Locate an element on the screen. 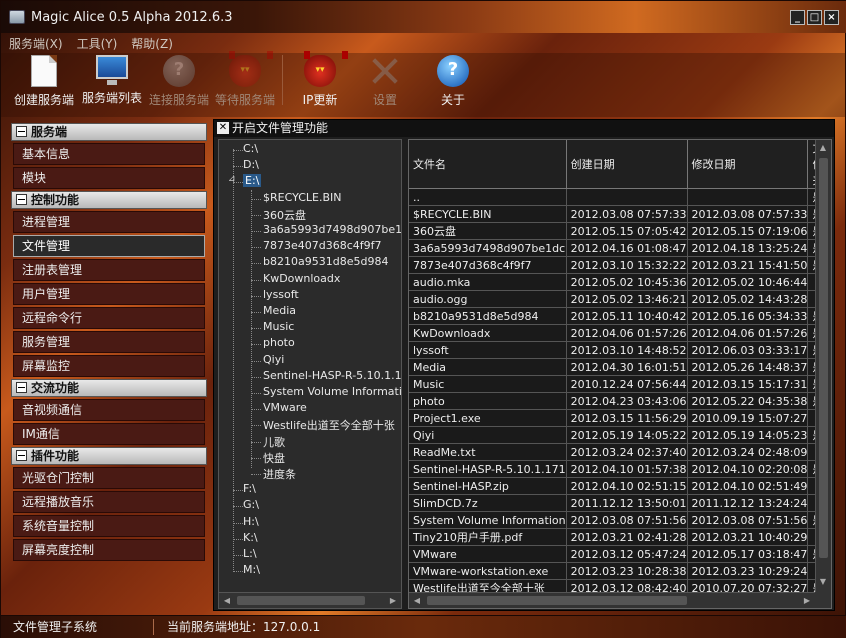  tree-node: 进度条 is located at coordinates (279, 474).